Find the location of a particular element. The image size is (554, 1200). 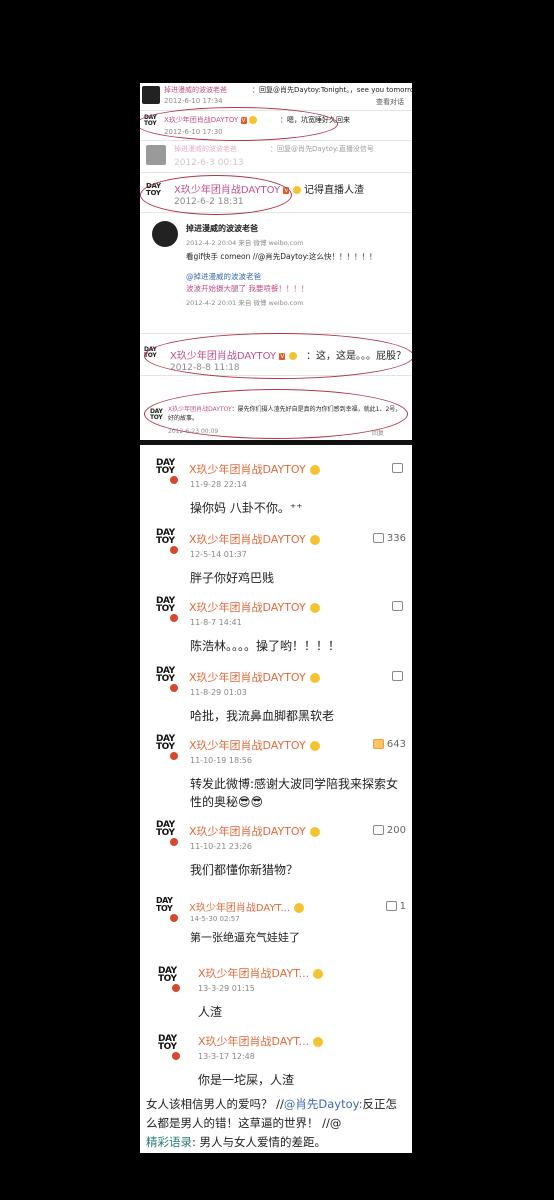

timestamp: 12-5-14 01:37 is located at coordinates (218, 554).